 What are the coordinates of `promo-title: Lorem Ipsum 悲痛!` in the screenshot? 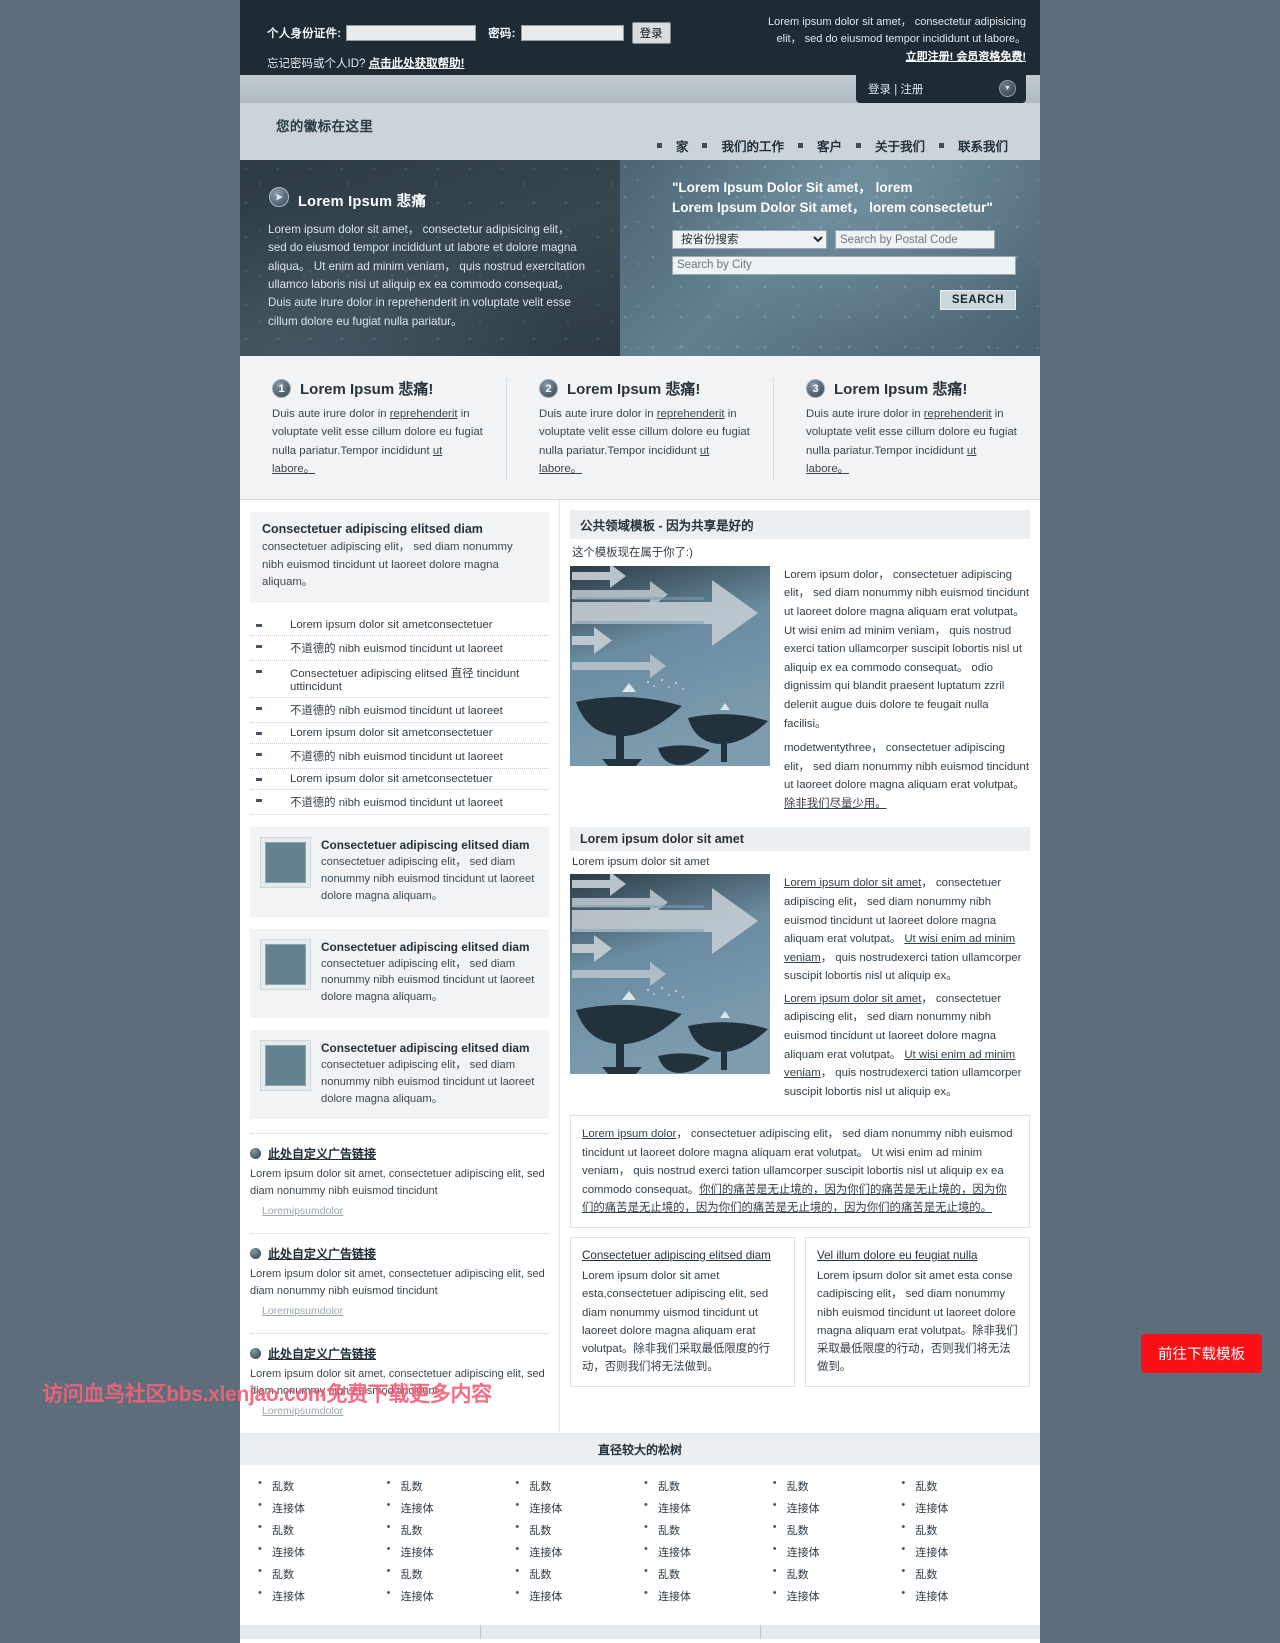 It's located at (367, 389).